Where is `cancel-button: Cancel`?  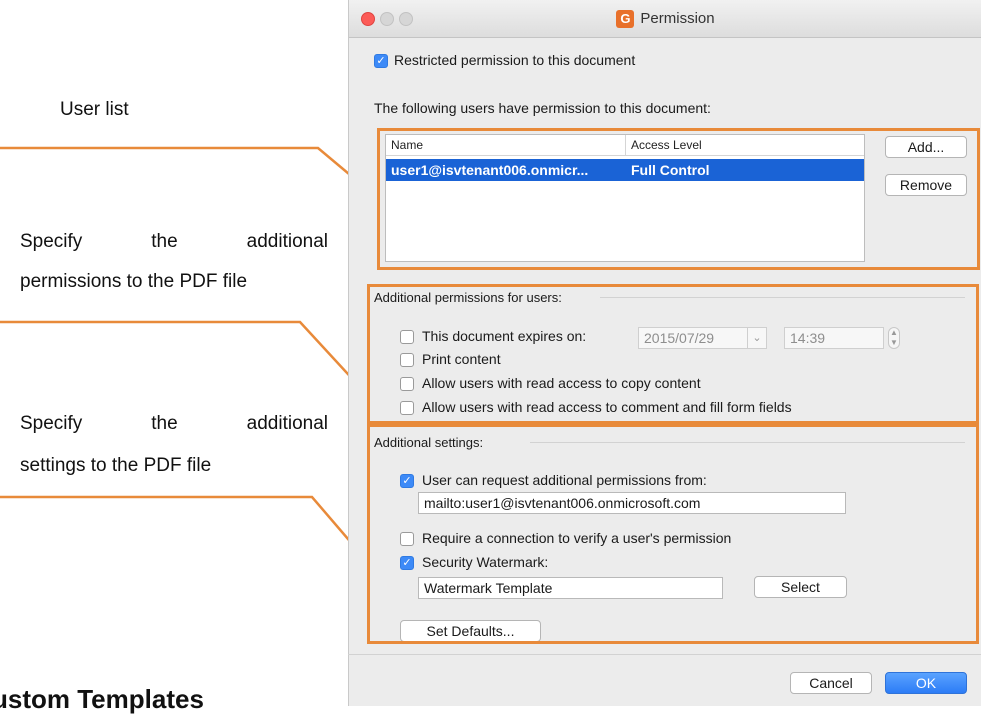
cancel-button: Cancel is located at coordinates (831, 683).